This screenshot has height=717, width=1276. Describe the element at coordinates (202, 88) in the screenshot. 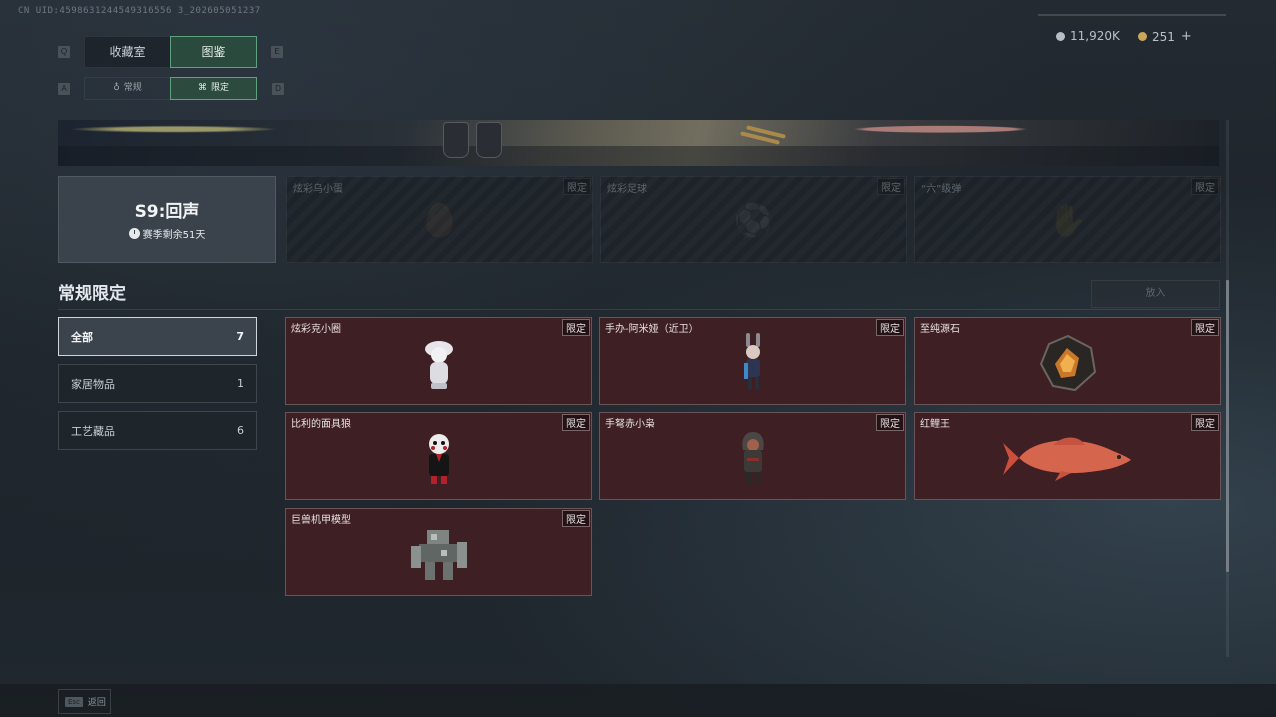

I see `limited-icon: ⌘` at that location.